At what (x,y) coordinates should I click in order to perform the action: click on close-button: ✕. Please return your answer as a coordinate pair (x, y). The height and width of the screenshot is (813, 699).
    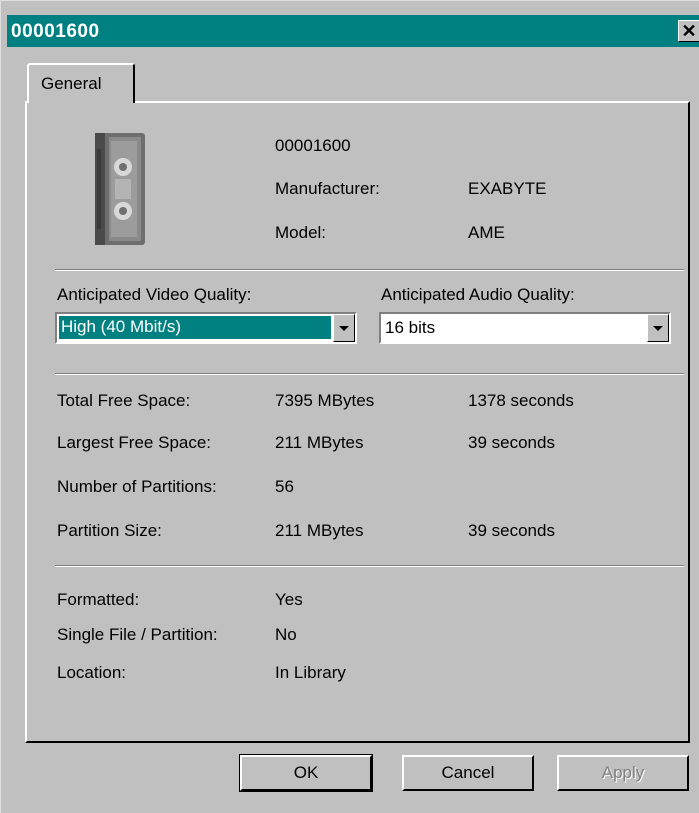
    Looking at the image, I should click on (688, 31).